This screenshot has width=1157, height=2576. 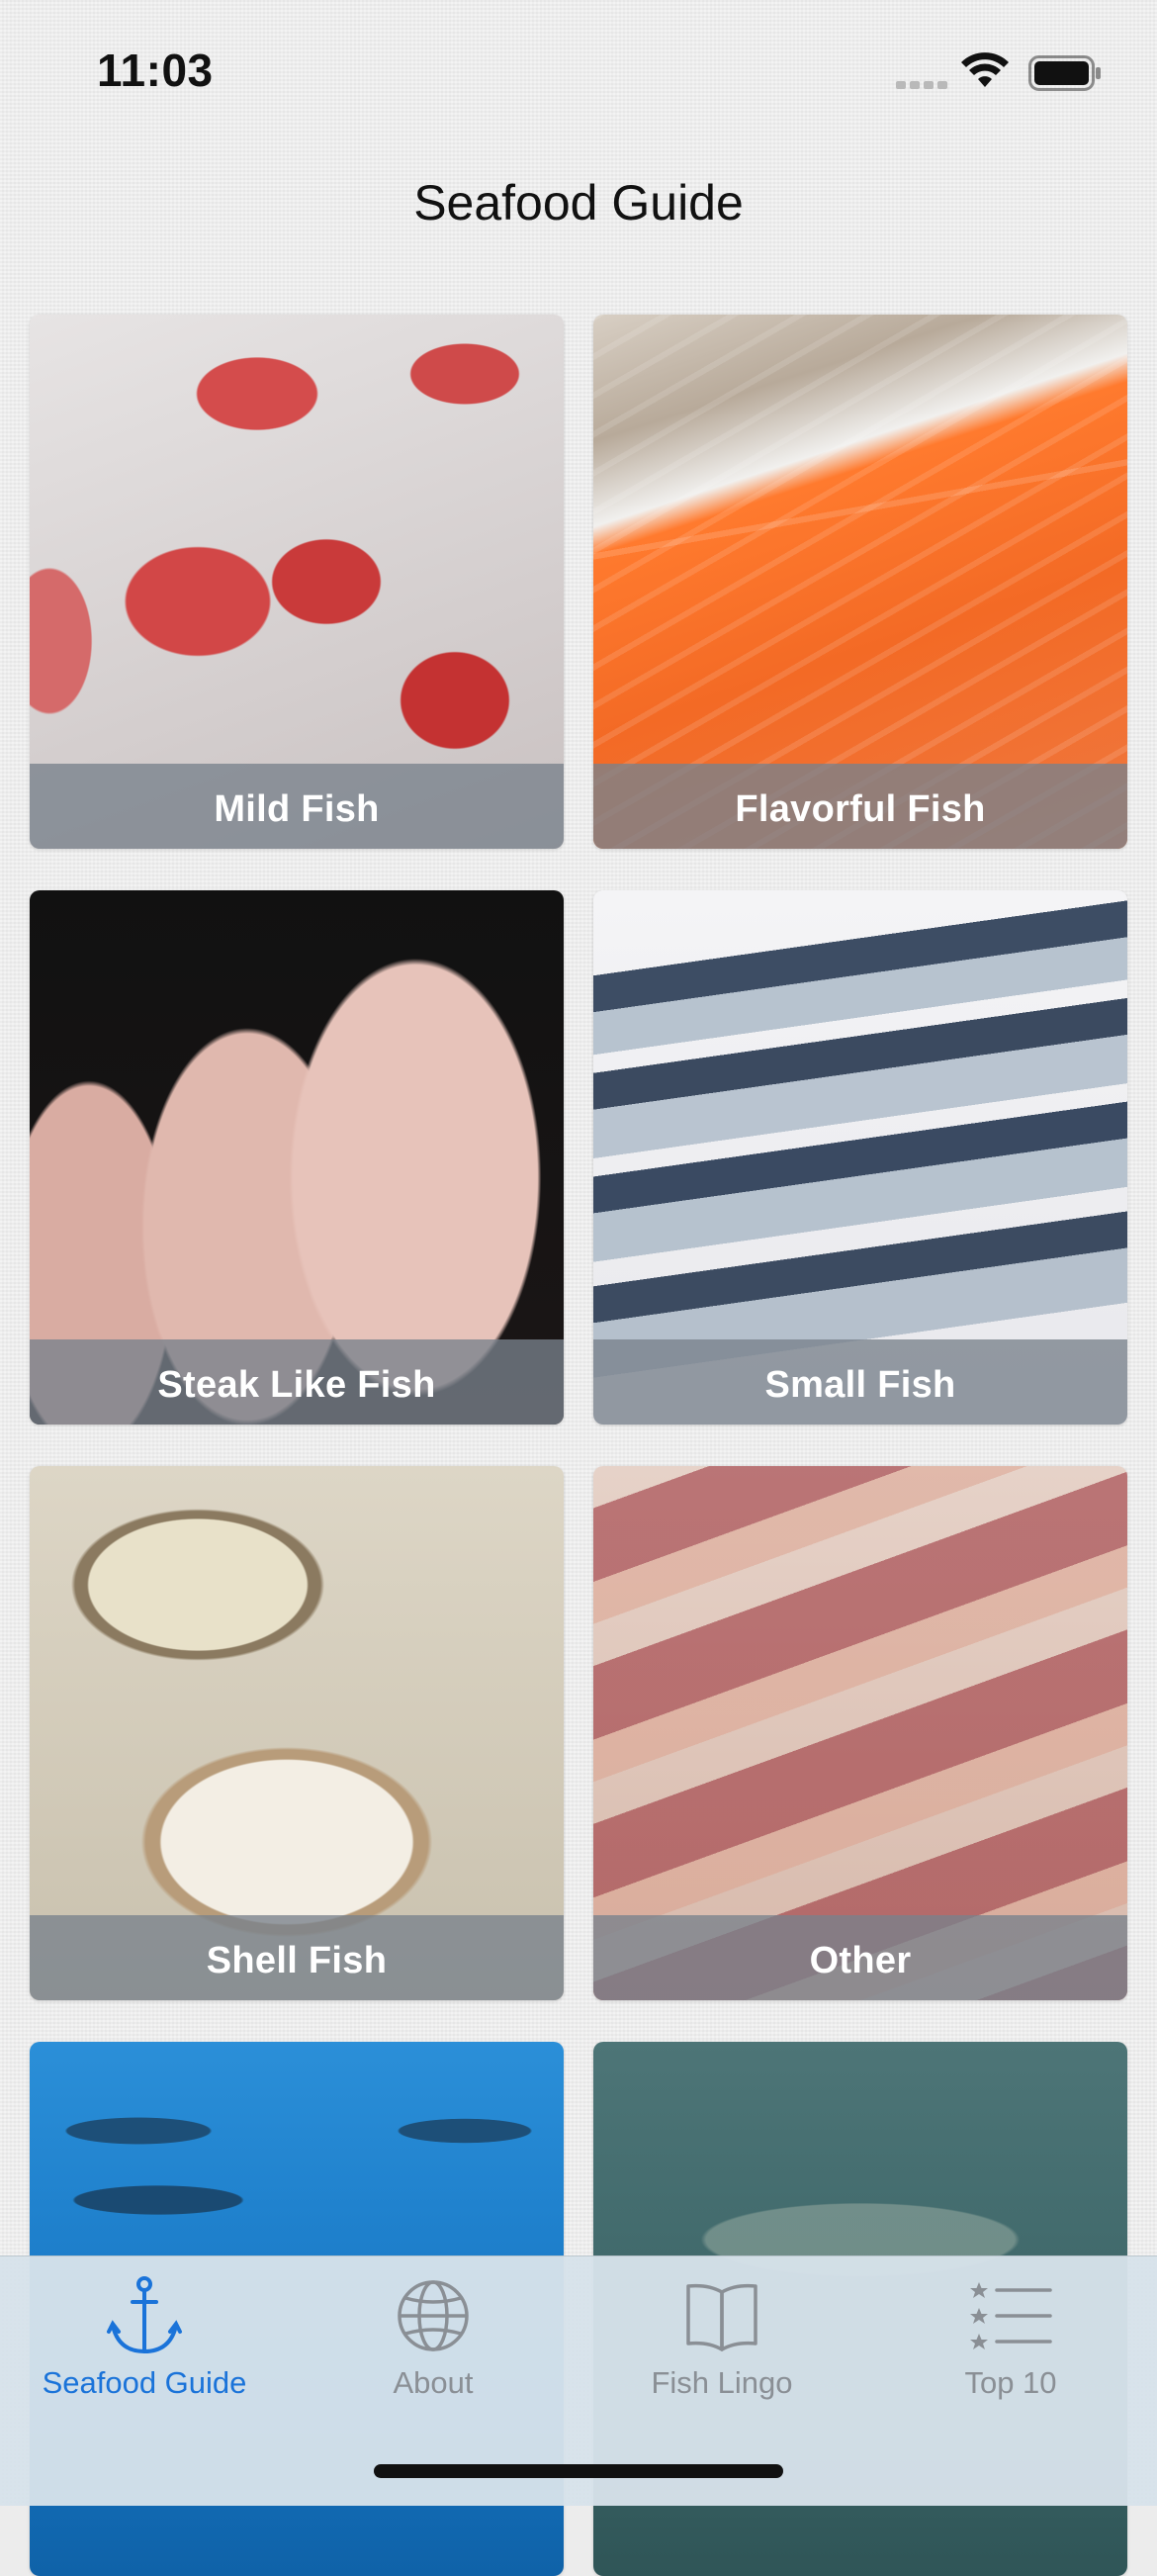 I want to click on tab-seafood-guide: Seafood Guide, so click(x=144, y=2330).